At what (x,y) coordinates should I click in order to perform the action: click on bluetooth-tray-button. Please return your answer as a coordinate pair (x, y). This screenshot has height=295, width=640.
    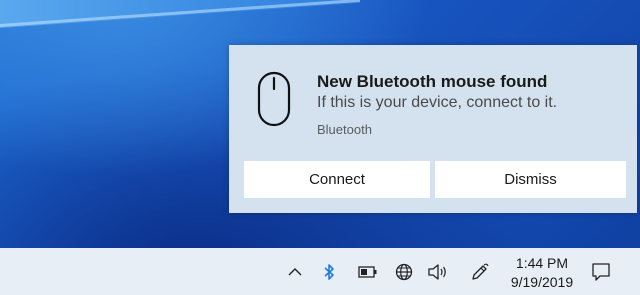
    Looking at the image, I should click on (329, 271).